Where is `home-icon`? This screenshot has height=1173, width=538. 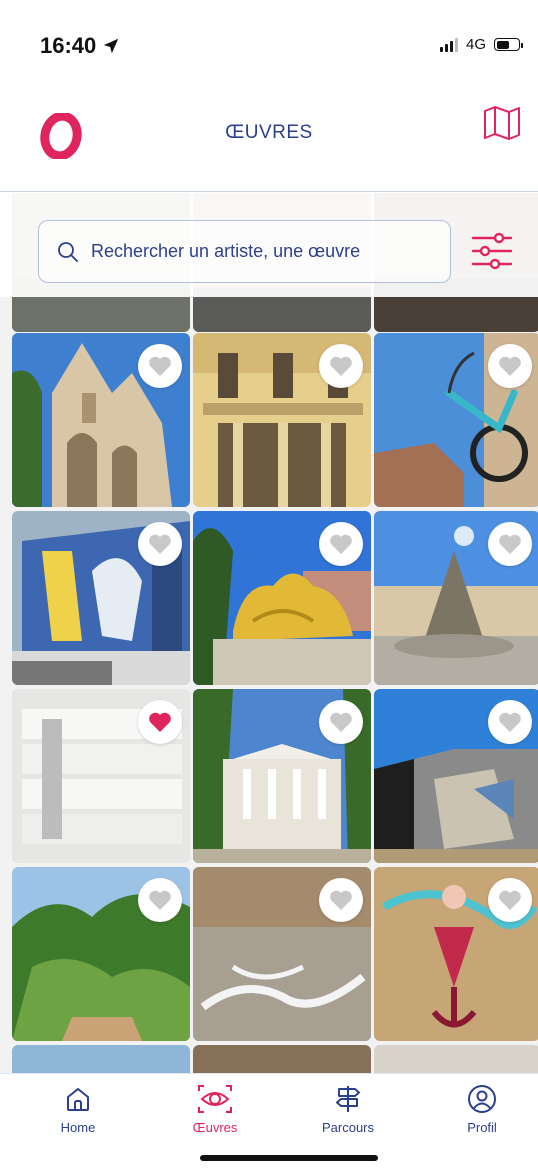 home-icon is located at coordinates (78, 1099).